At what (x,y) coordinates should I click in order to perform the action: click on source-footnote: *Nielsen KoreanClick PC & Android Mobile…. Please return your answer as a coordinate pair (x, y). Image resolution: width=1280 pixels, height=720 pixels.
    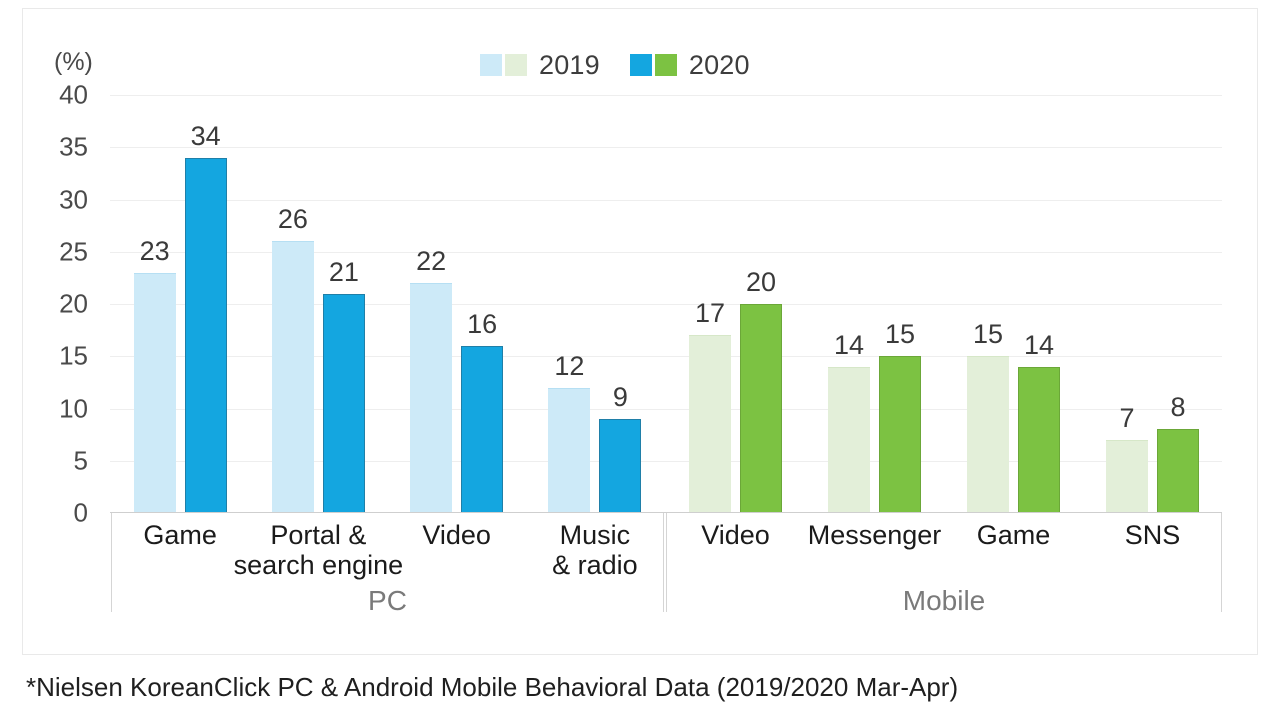
    Looking at the image, I should click on (492, 687).